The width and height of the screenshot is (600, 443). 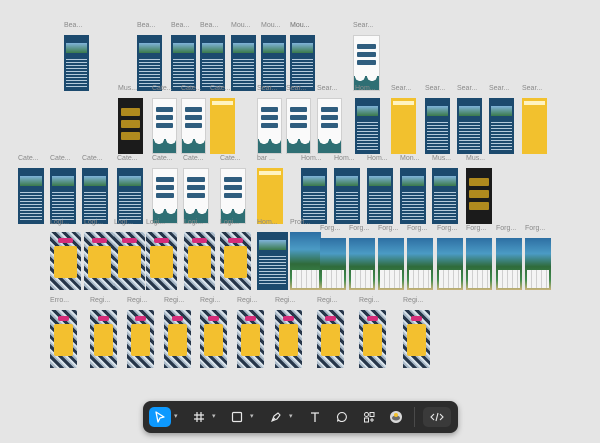 I want to click on actions-tool-button, so click(x=369, y=417).